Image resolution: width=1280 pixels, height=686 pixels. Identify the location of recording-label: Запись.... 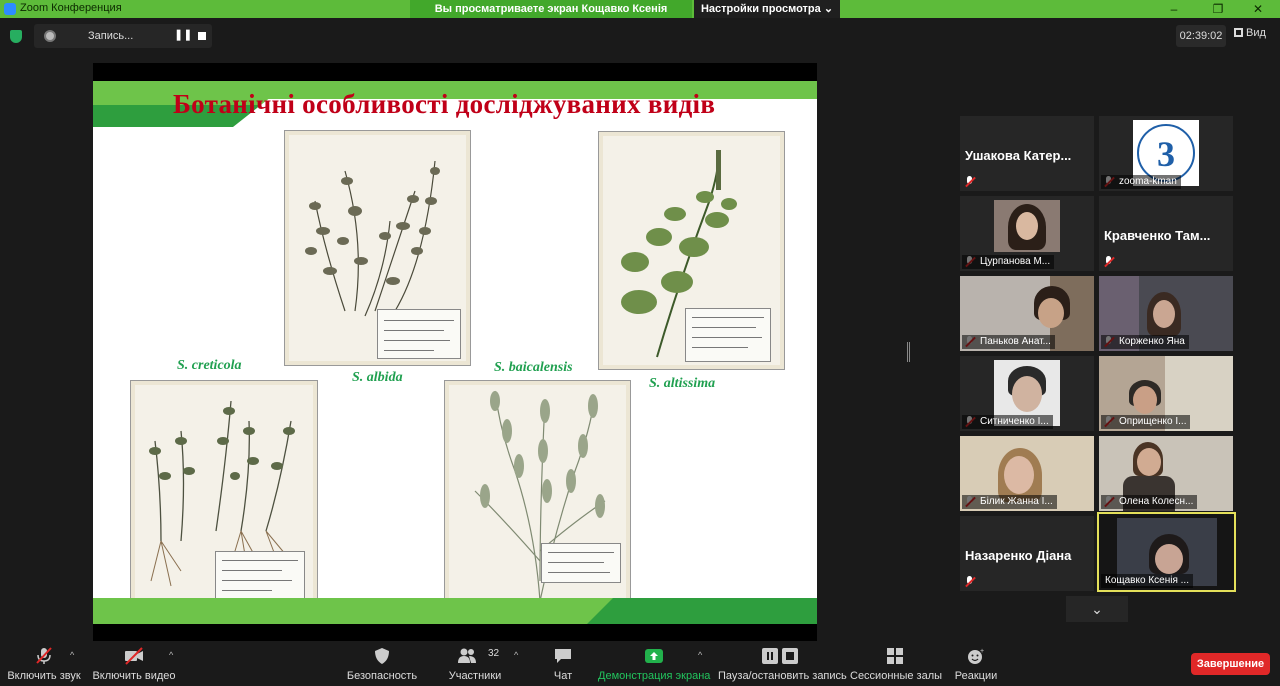
(111, 36).